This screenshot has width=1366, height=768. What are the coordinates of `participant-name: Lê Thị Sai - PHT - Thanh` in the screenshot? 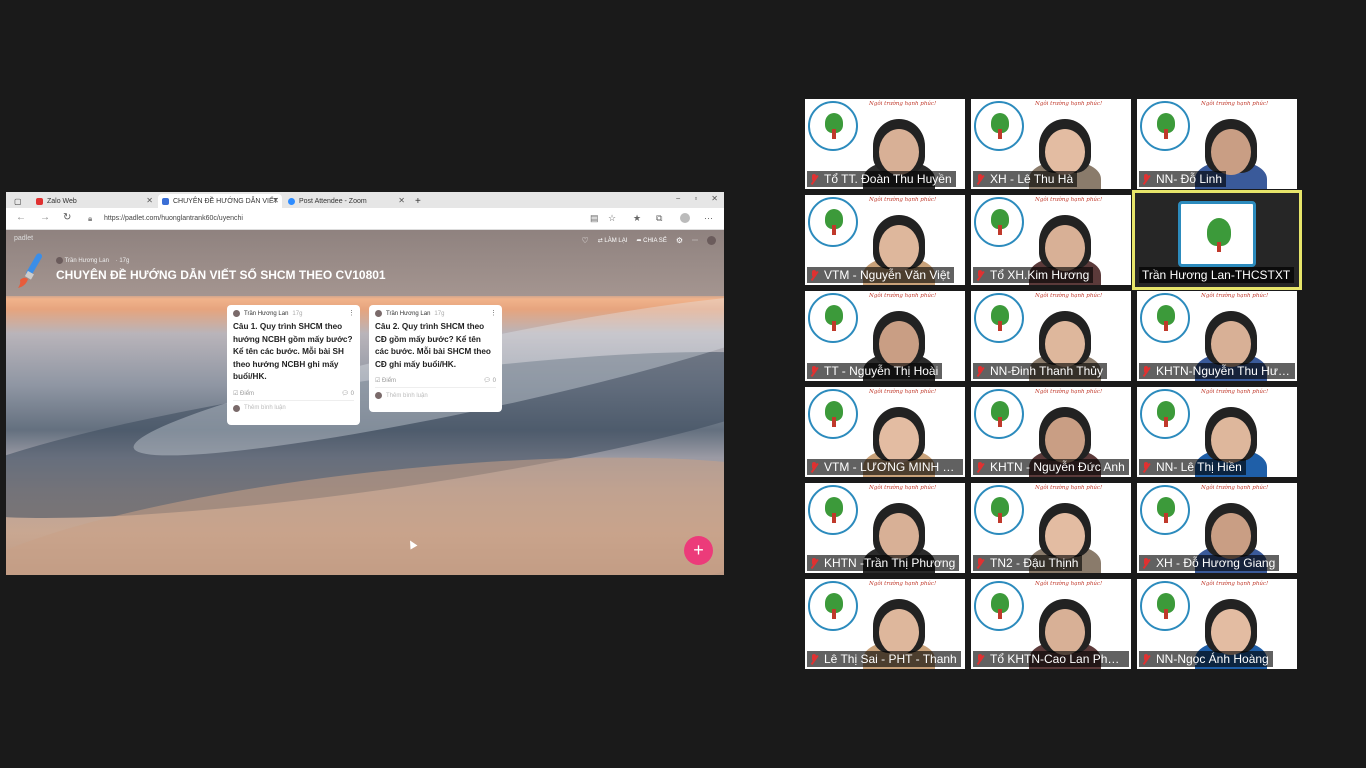 It's located at (890, 659).